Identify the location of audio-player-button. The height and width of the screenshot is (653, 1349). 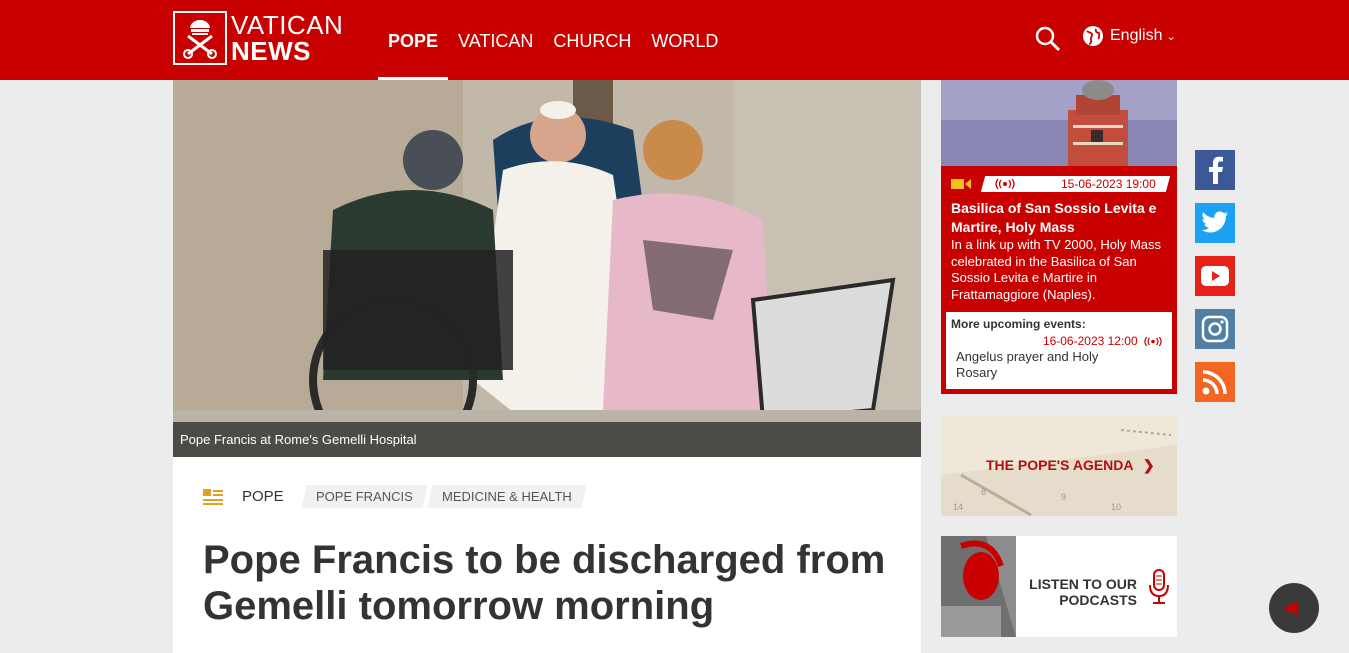
(1294, 608).